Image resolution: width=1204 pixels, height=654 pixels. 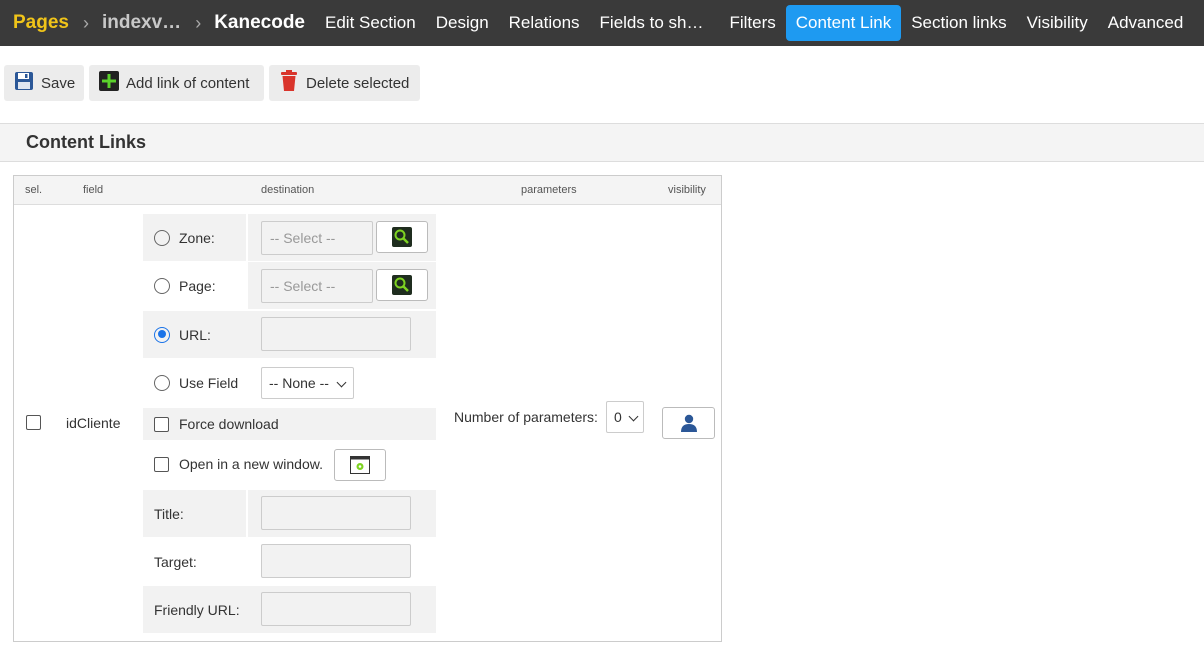 What do you see at coordinates (544, 23) in the screenshot?
I see `tab-relations: Relations` at bounding box center [544, 23].